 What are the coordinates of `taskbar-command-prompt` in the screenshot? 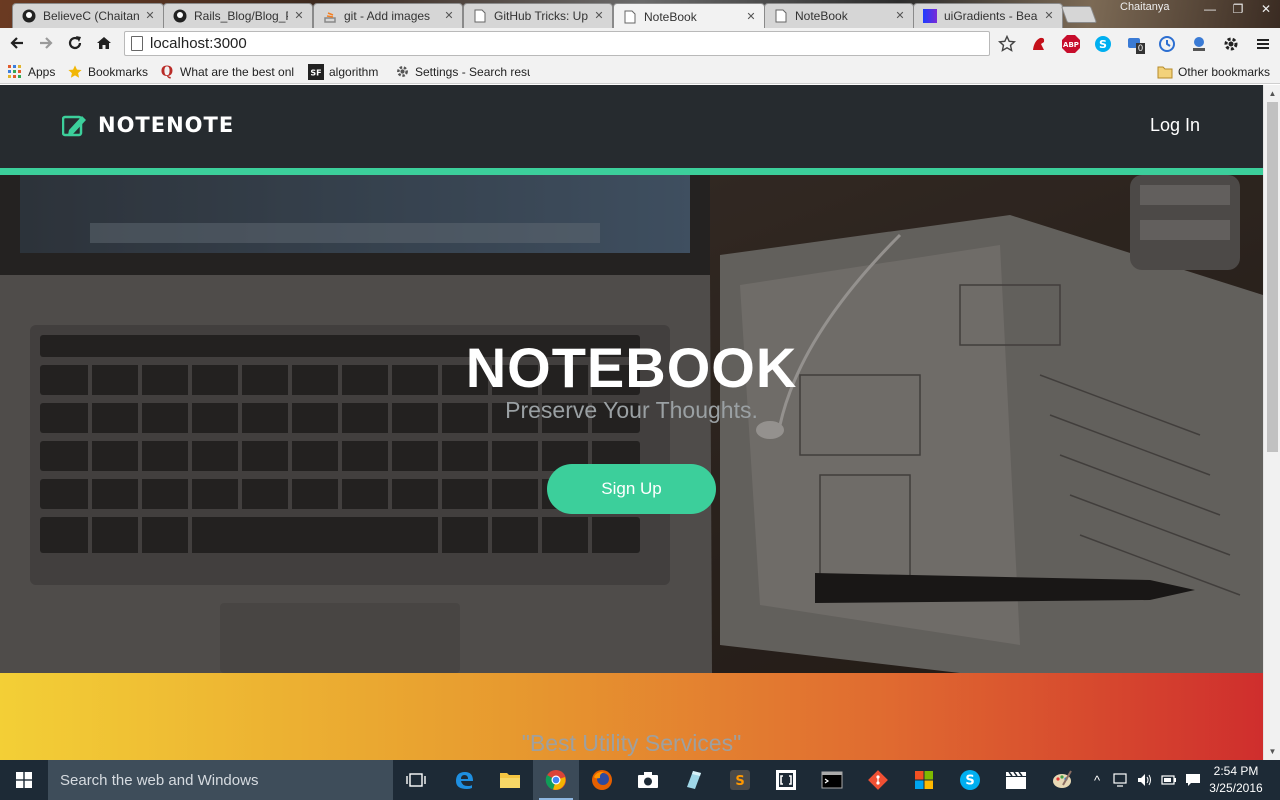 It's located at (832, 780).